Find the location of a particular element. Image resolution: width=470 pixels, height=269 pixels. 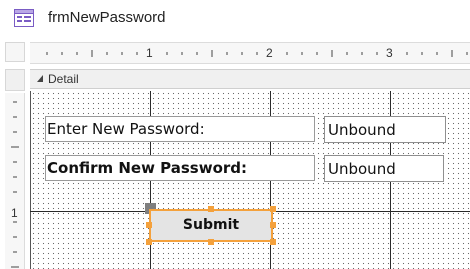

resize-handle-top-right is located at coordinates (273, 209).